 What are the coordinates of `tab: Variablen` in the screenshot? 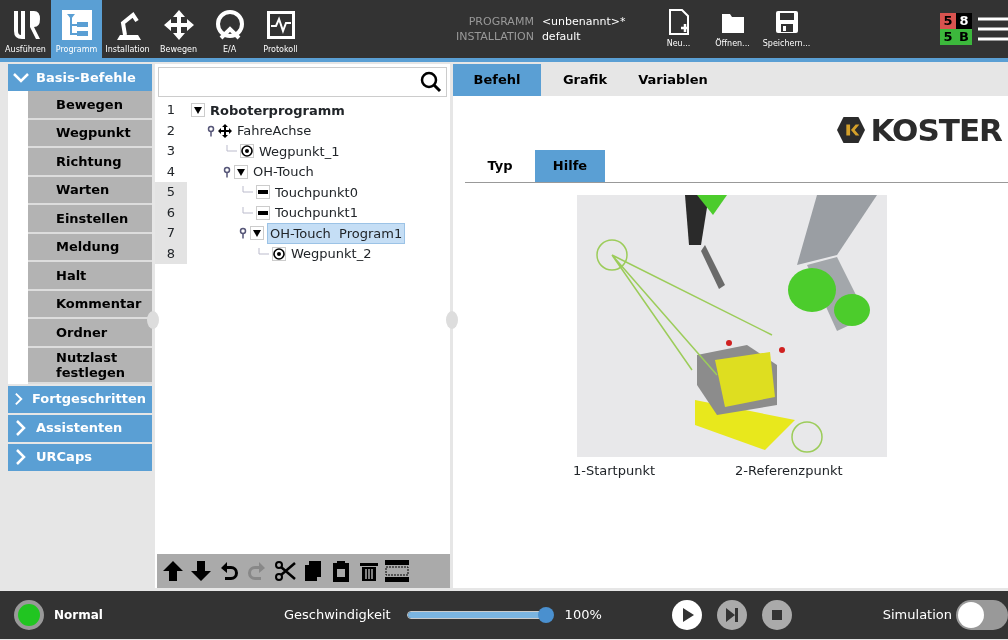 It's located at (673, 80).